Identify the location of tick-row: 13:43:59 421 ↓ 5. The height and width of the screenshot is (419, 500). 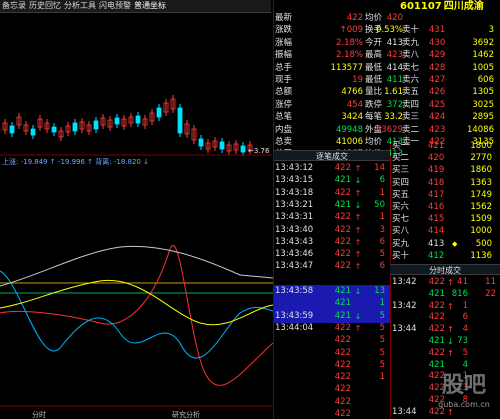
(332, 316).